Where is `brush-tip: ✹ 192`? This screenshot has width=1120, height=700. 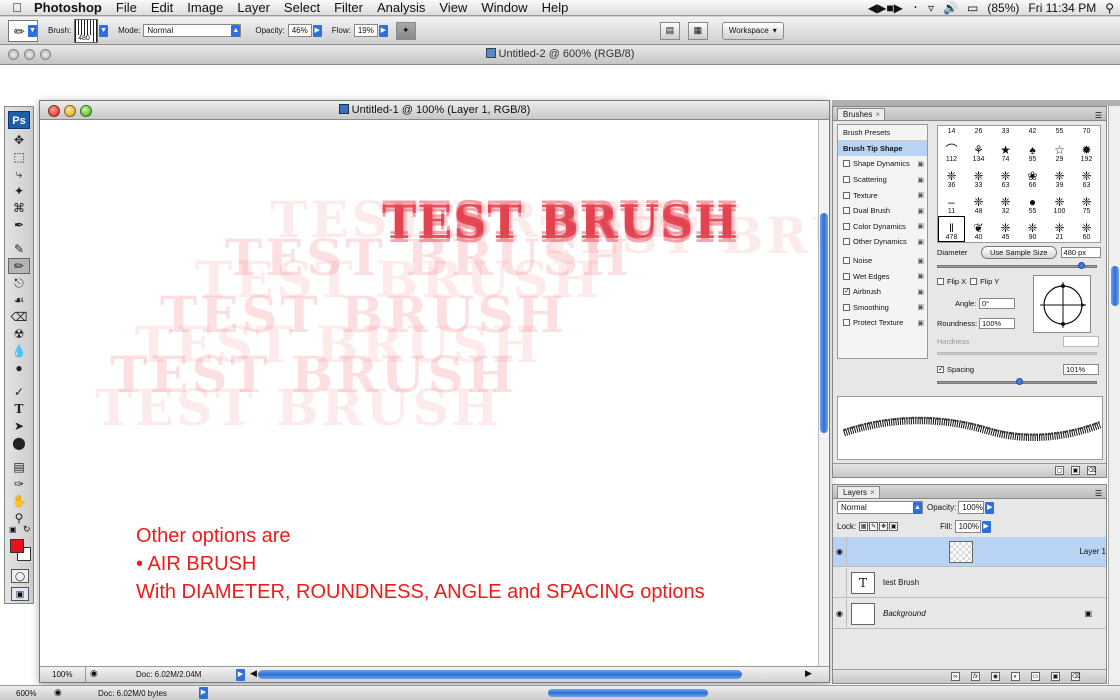
brush-tip: ✹ 192 is located at coordinates (1086, 151).